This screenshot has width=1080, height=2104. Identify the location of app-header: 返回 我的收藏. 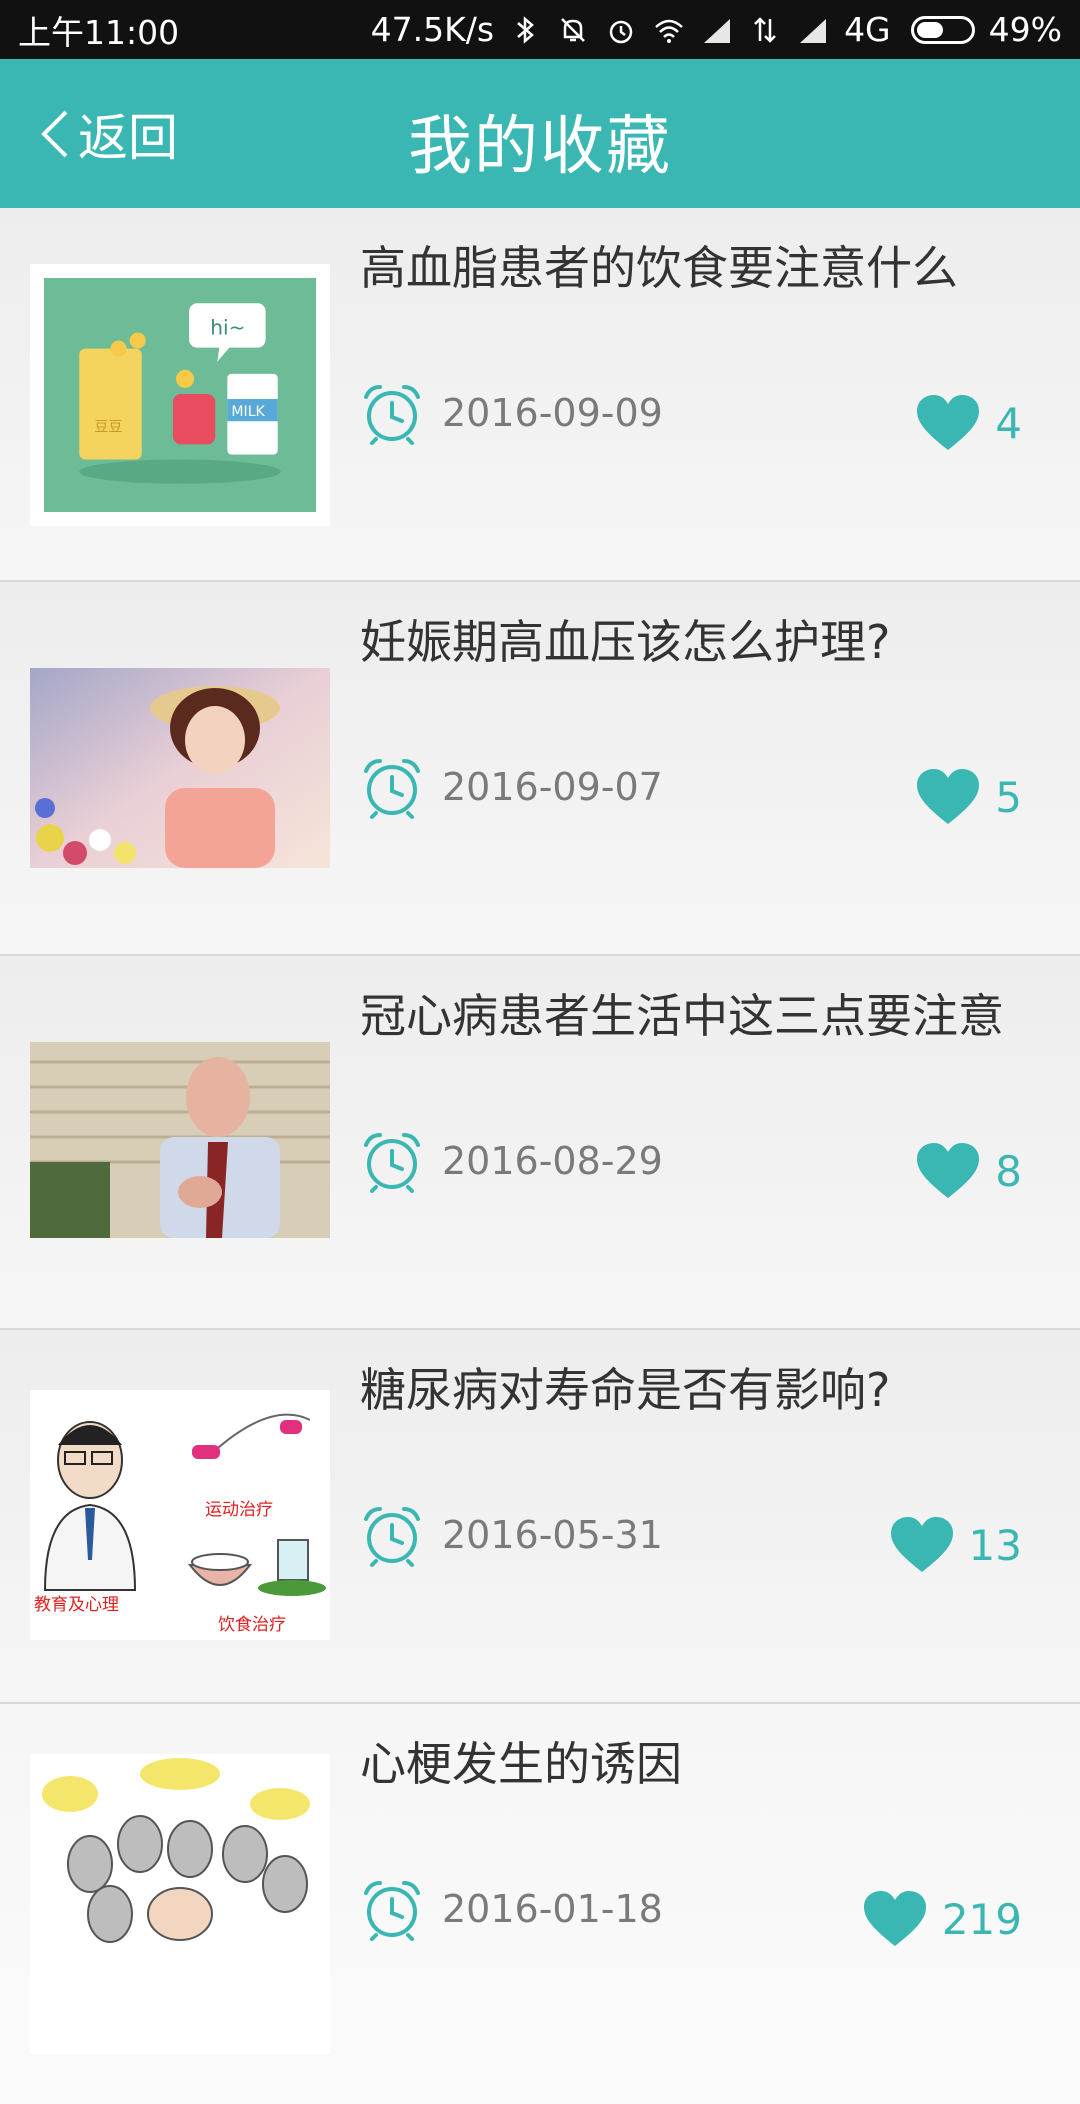
(540, 133).